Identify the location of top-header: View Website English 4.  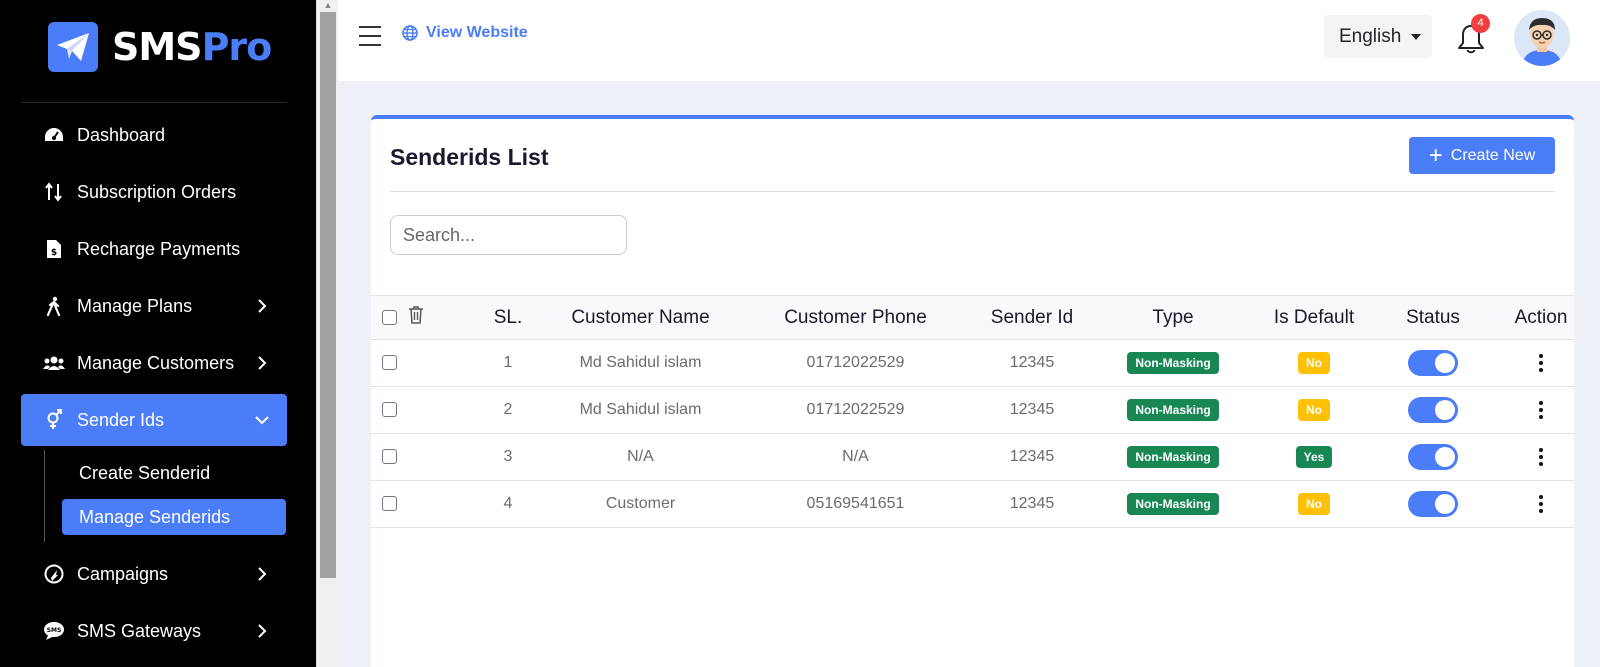
(969, 40).